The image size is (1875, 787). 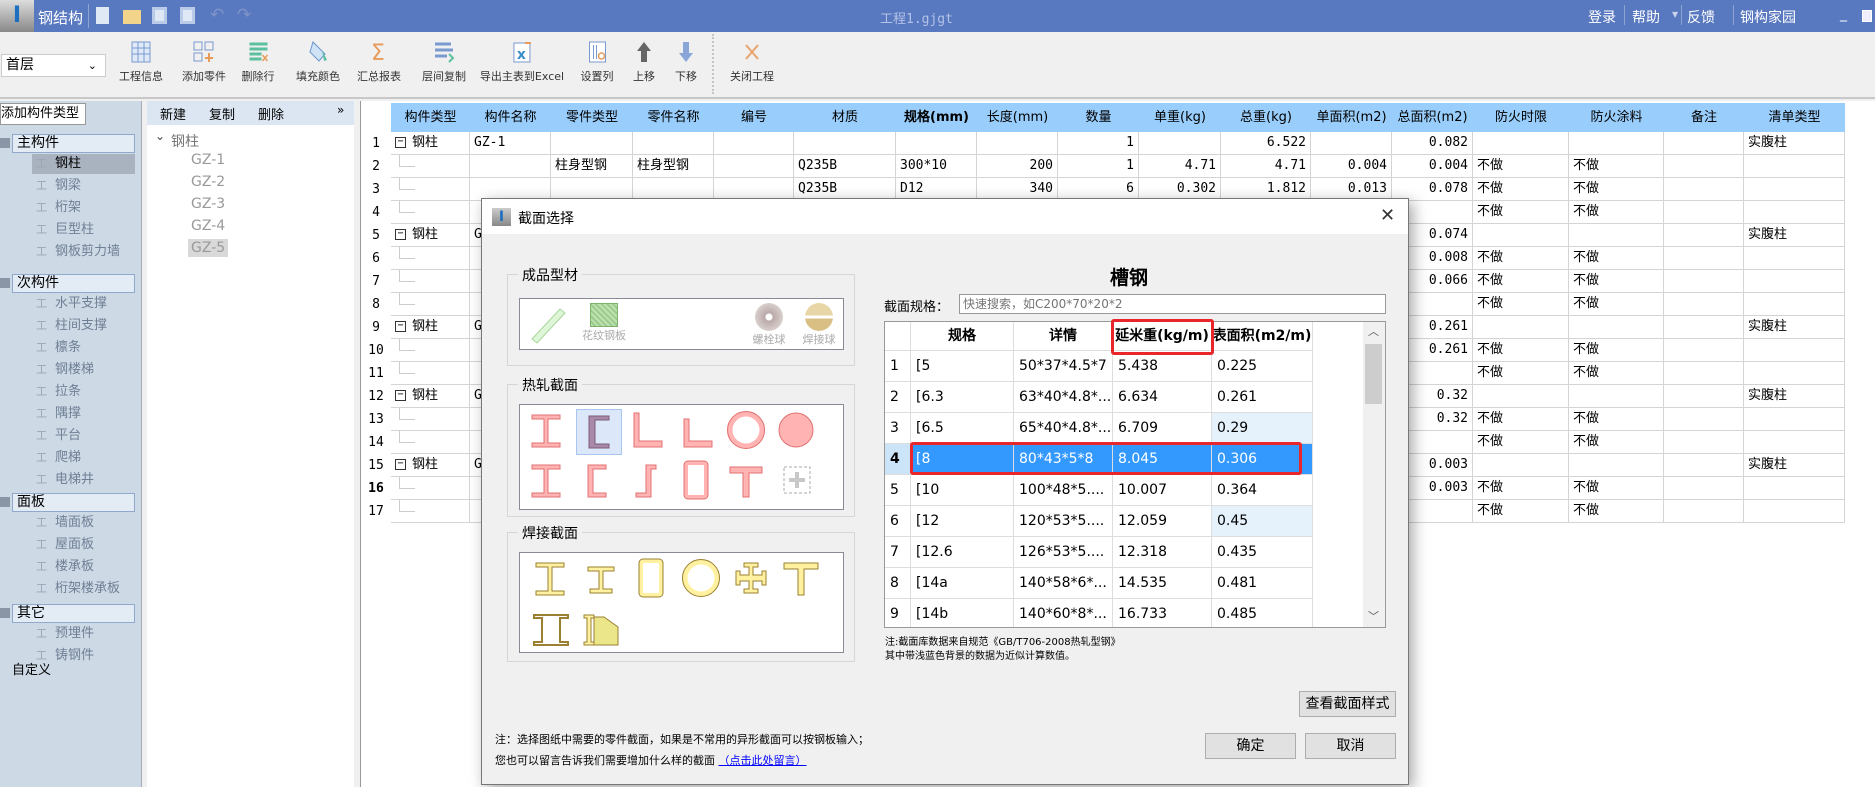 What do you see at coordinates (819, 324) in the screenshot?
I see `weld-ball-button: 焊接球` at bounding box center [819, 324].